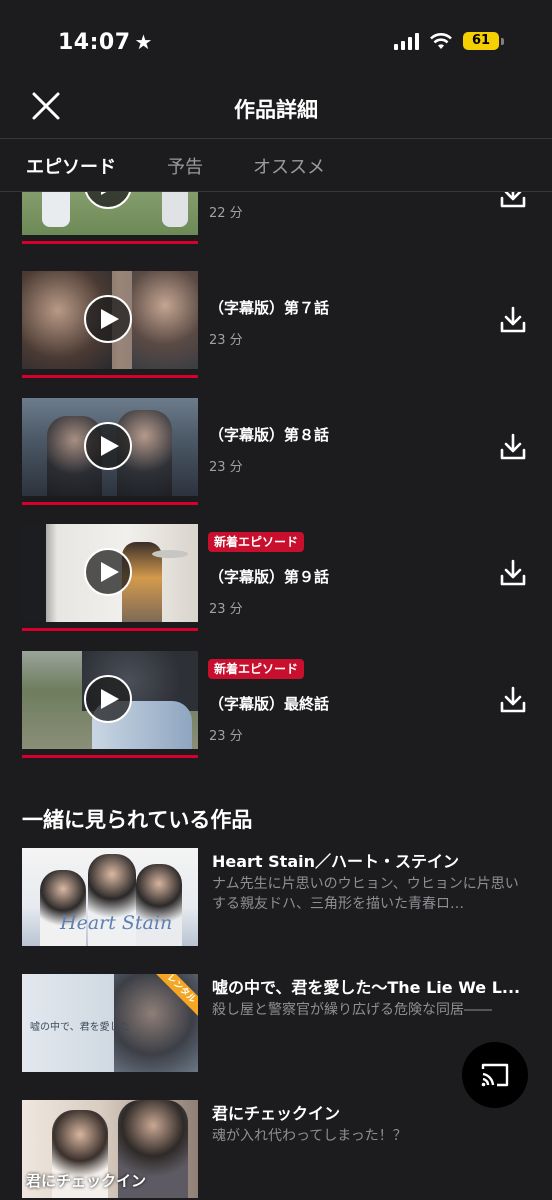 This screenshot has width=552, height=1200. I want to click on episode-title: （字幕版）第７話, so click(269, 308).